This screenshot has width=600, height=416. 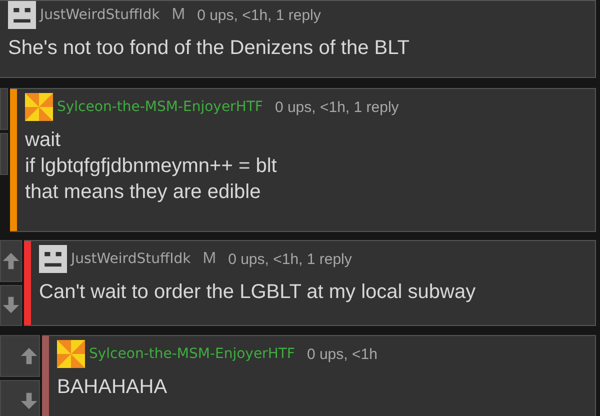 I want to click on comment-text: BAHAHAHA, so click(x=112, y=387).